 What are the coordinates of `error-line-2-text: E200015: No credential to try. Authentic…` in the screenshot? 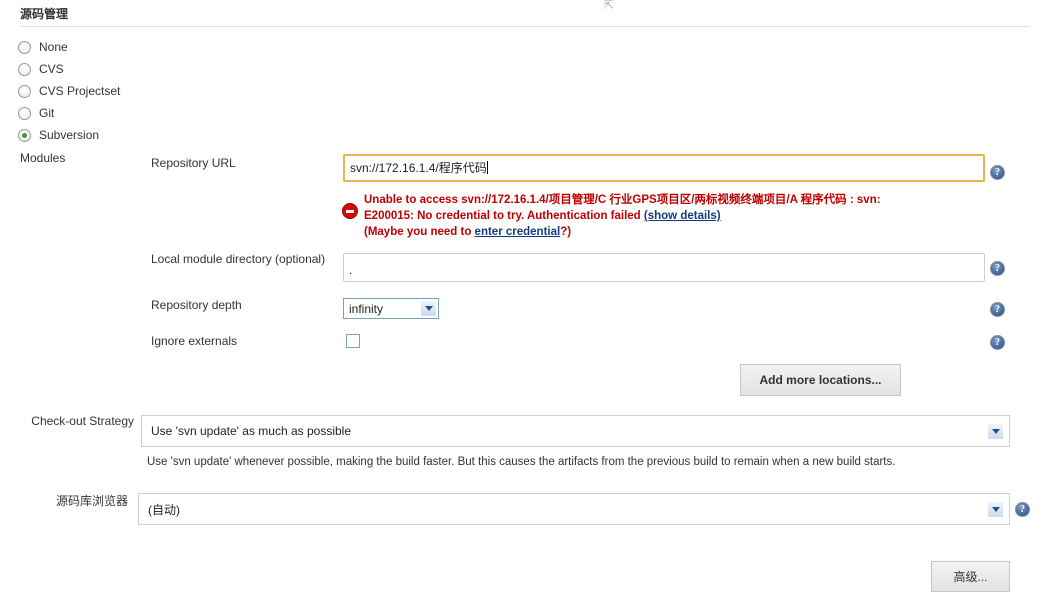 It's located at (504, 216).